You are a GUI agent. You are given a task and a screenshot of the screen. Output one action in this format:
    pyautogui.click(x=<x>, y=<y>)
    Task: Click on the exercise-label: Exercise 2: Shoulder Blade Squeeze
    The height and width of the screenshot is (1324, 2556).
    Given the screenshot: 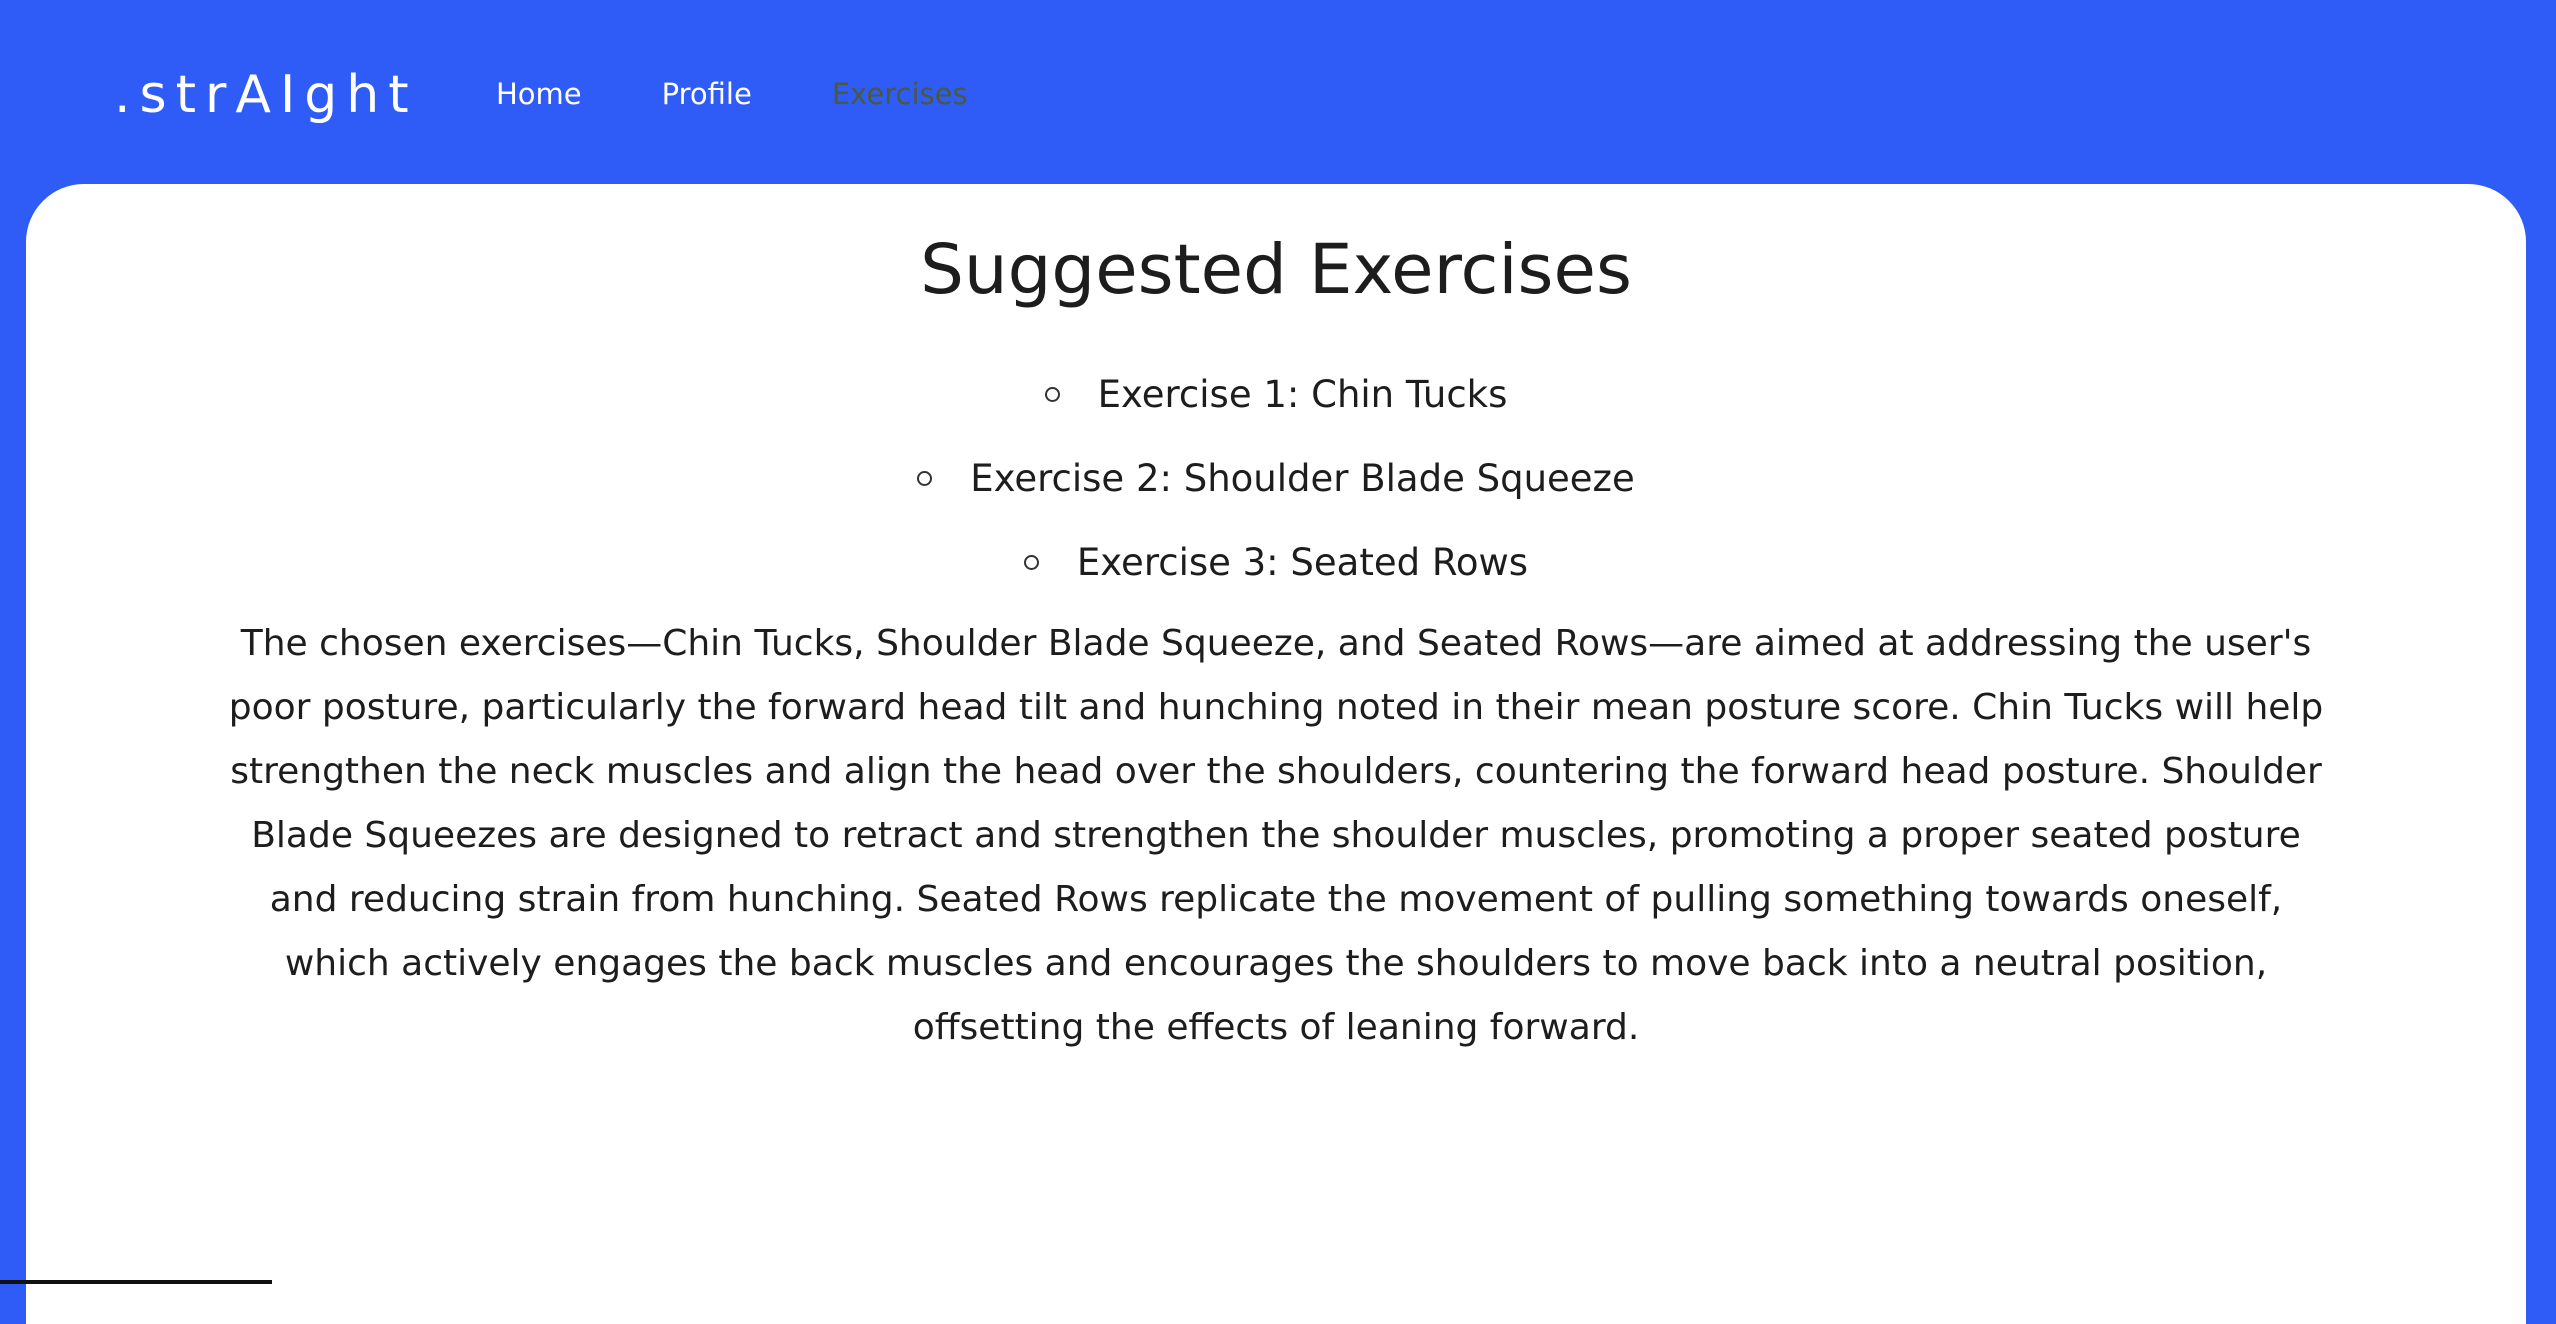 What is the action you would take?
    pyautogui.click(x=1302, y=478)
    